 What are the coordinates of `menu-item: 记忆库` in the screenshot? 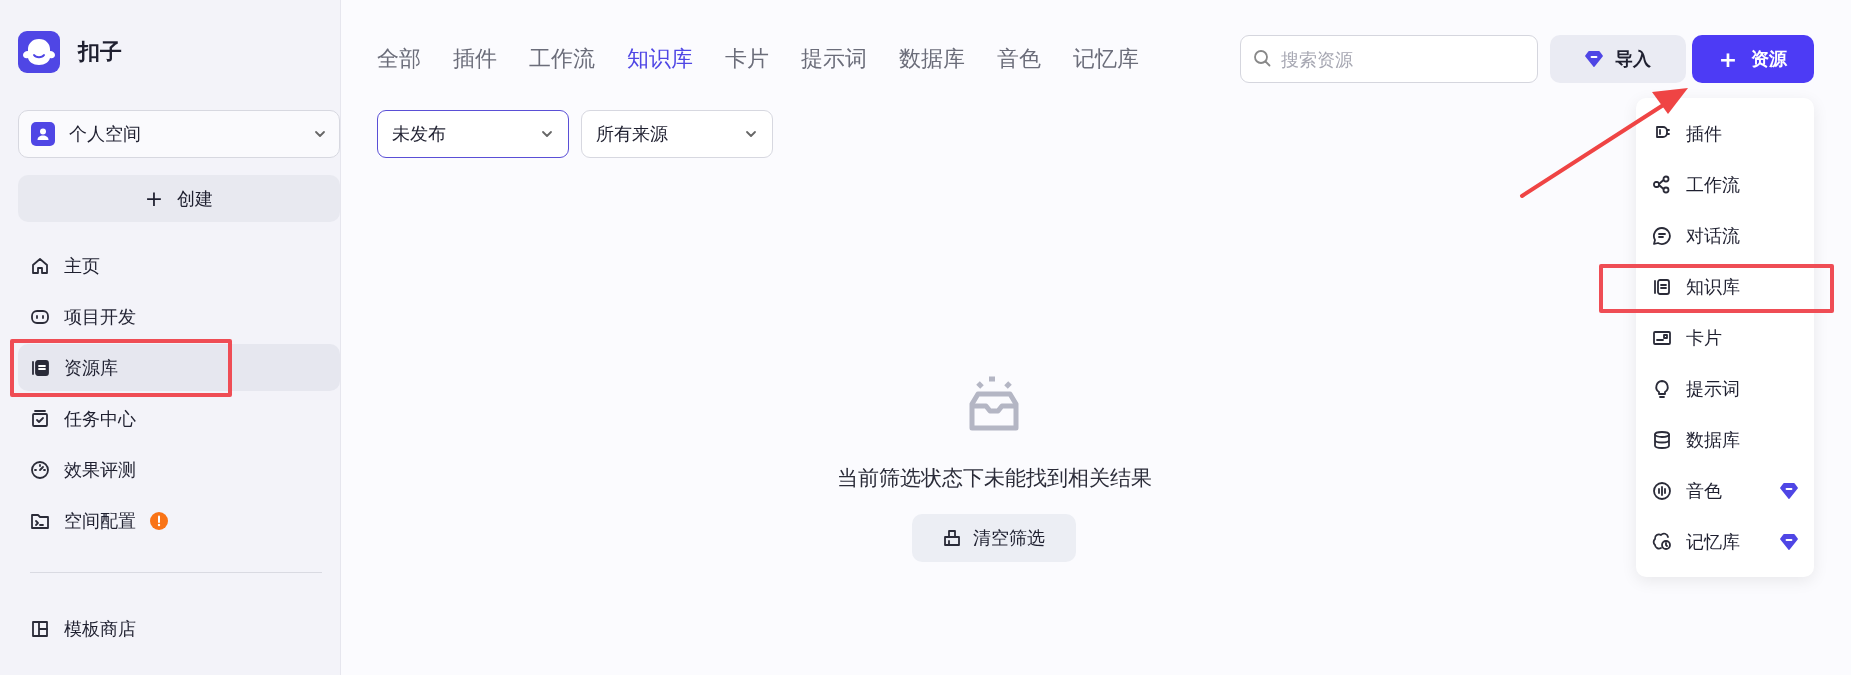 It's located at (1725, 541).